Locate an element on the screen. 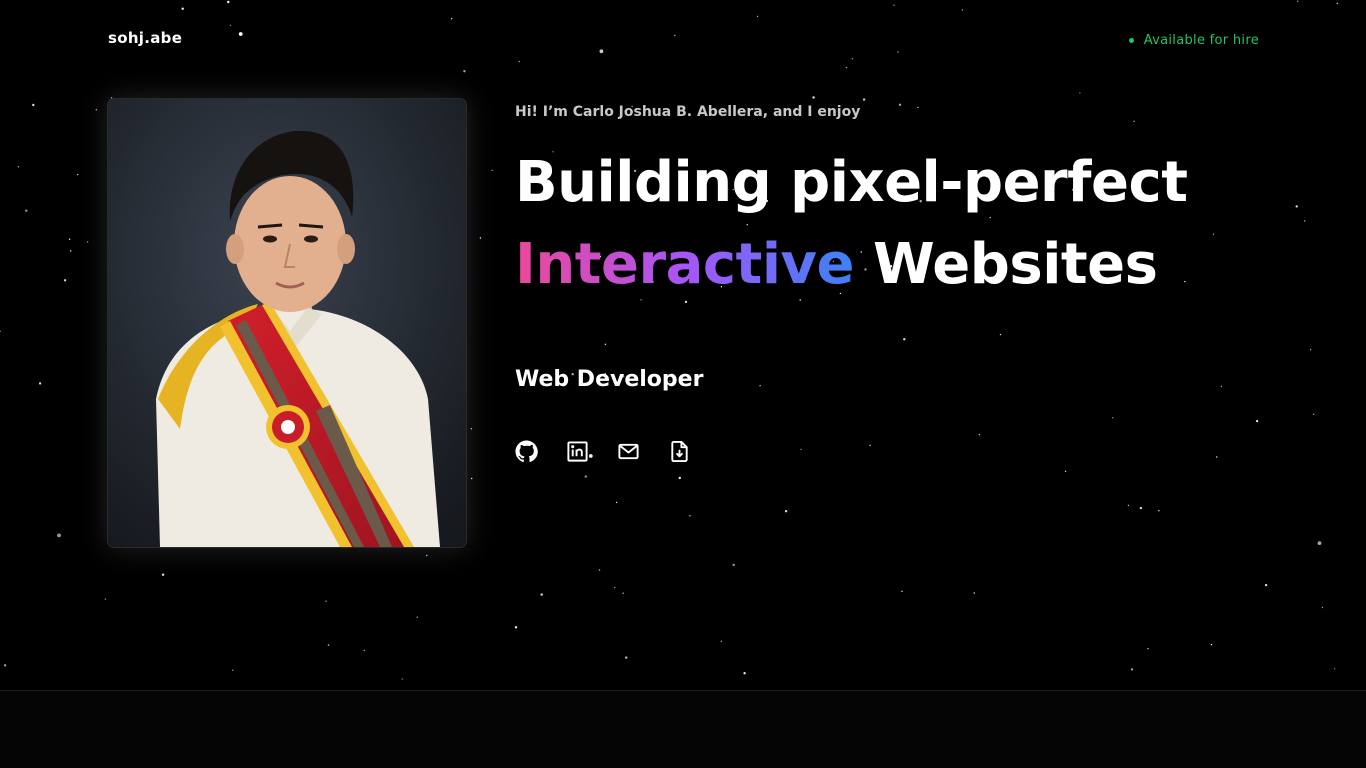 The width and height of the screenshot is (1366, 768). mail-icon is located at coordinates (628, 451).